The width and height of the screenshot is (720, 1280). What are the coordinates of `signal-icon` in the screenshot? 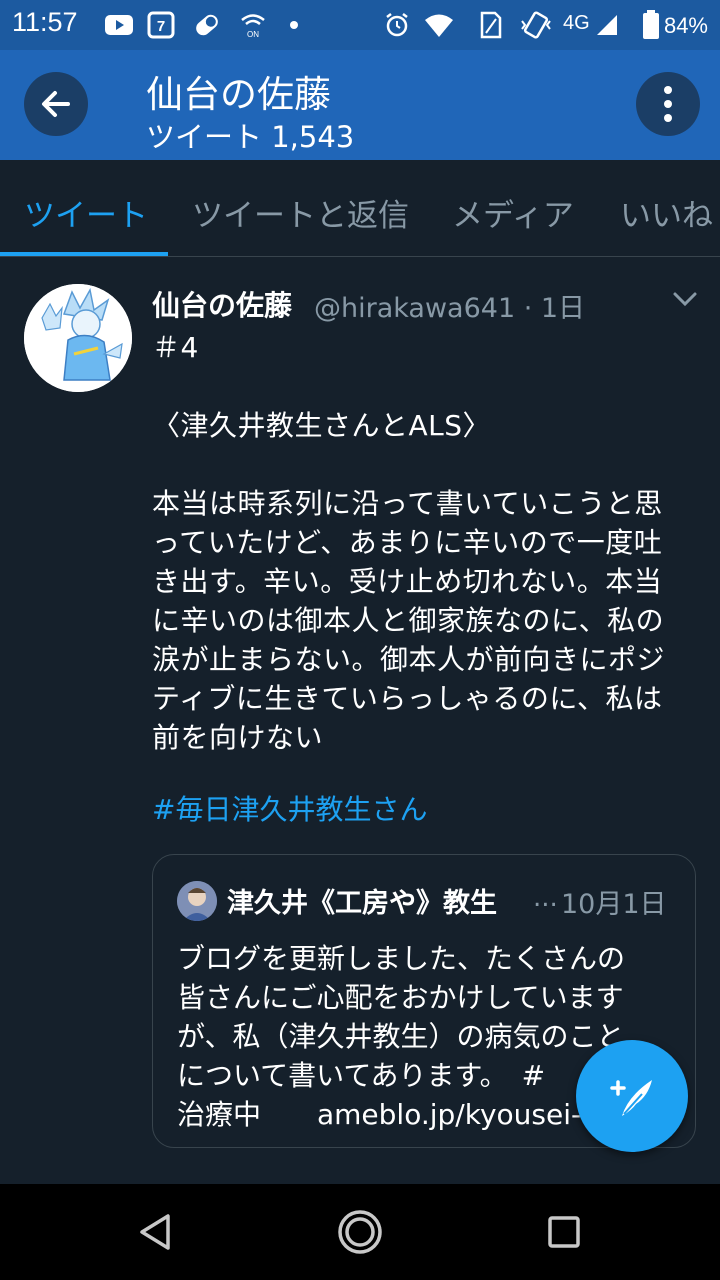 It's located at (607, 25).